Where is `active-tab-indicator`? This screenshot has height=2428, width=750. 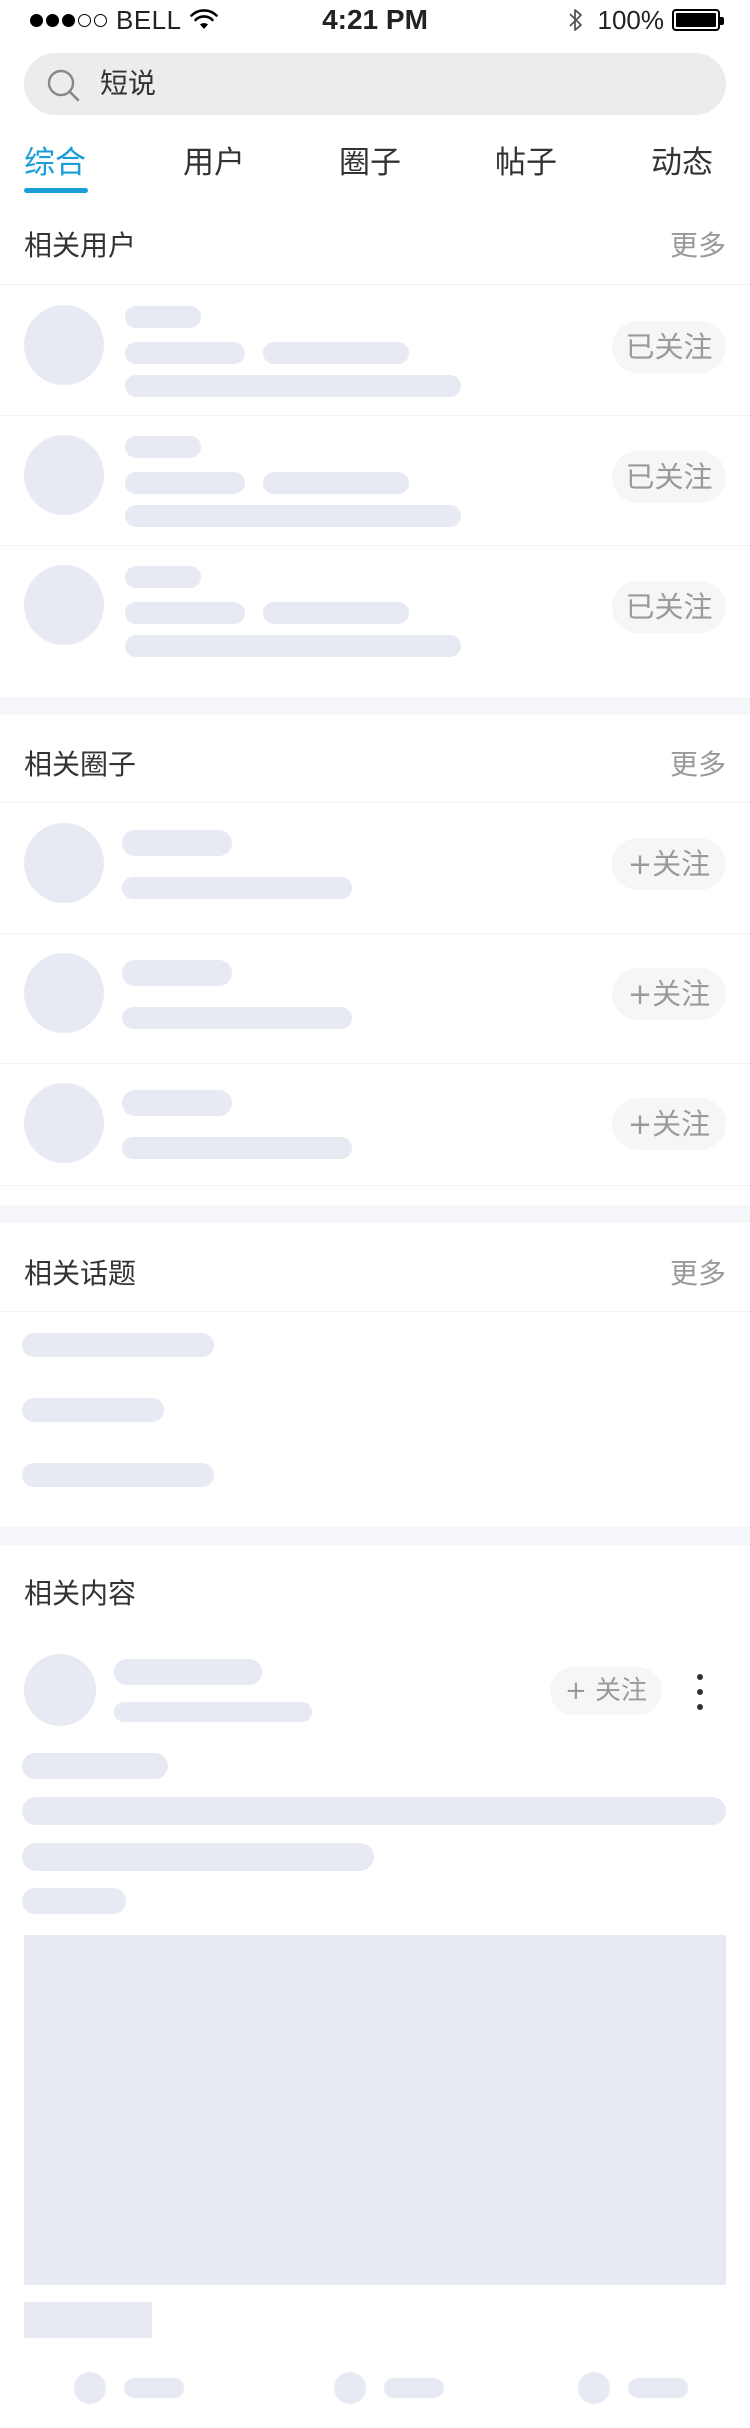 active-tab-indicator is located at coordinates (56, 190).